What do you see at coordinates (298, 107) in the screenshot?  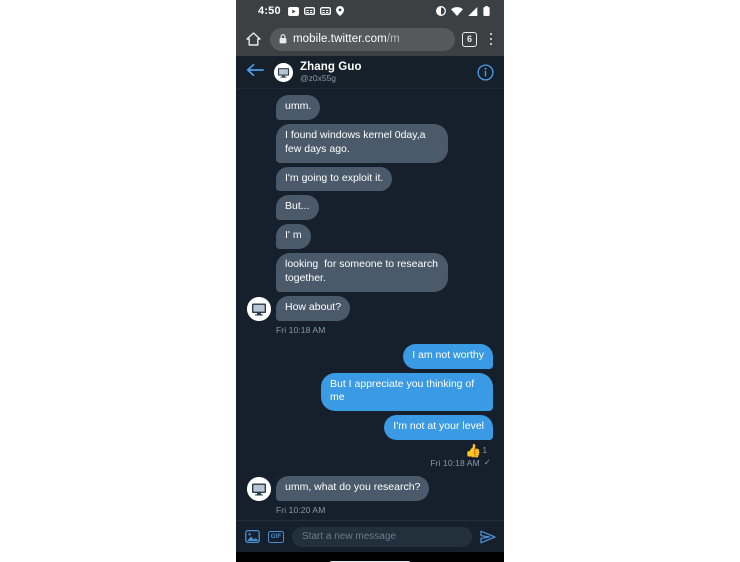 I see `message-bubble-incoming: umm.` at bounding box center [298, 107].